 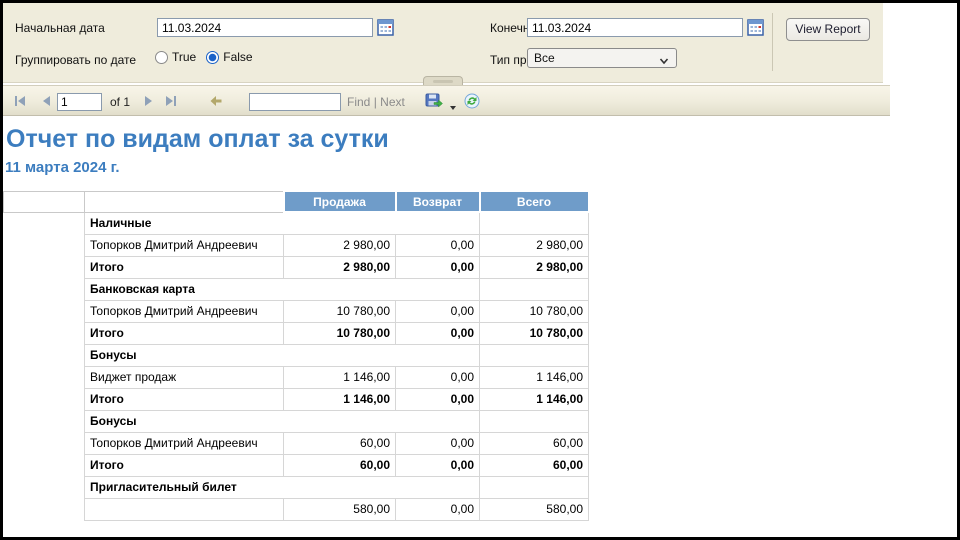 I want to click on start-date-label: Начальная дата, so click(x=60, y=28).